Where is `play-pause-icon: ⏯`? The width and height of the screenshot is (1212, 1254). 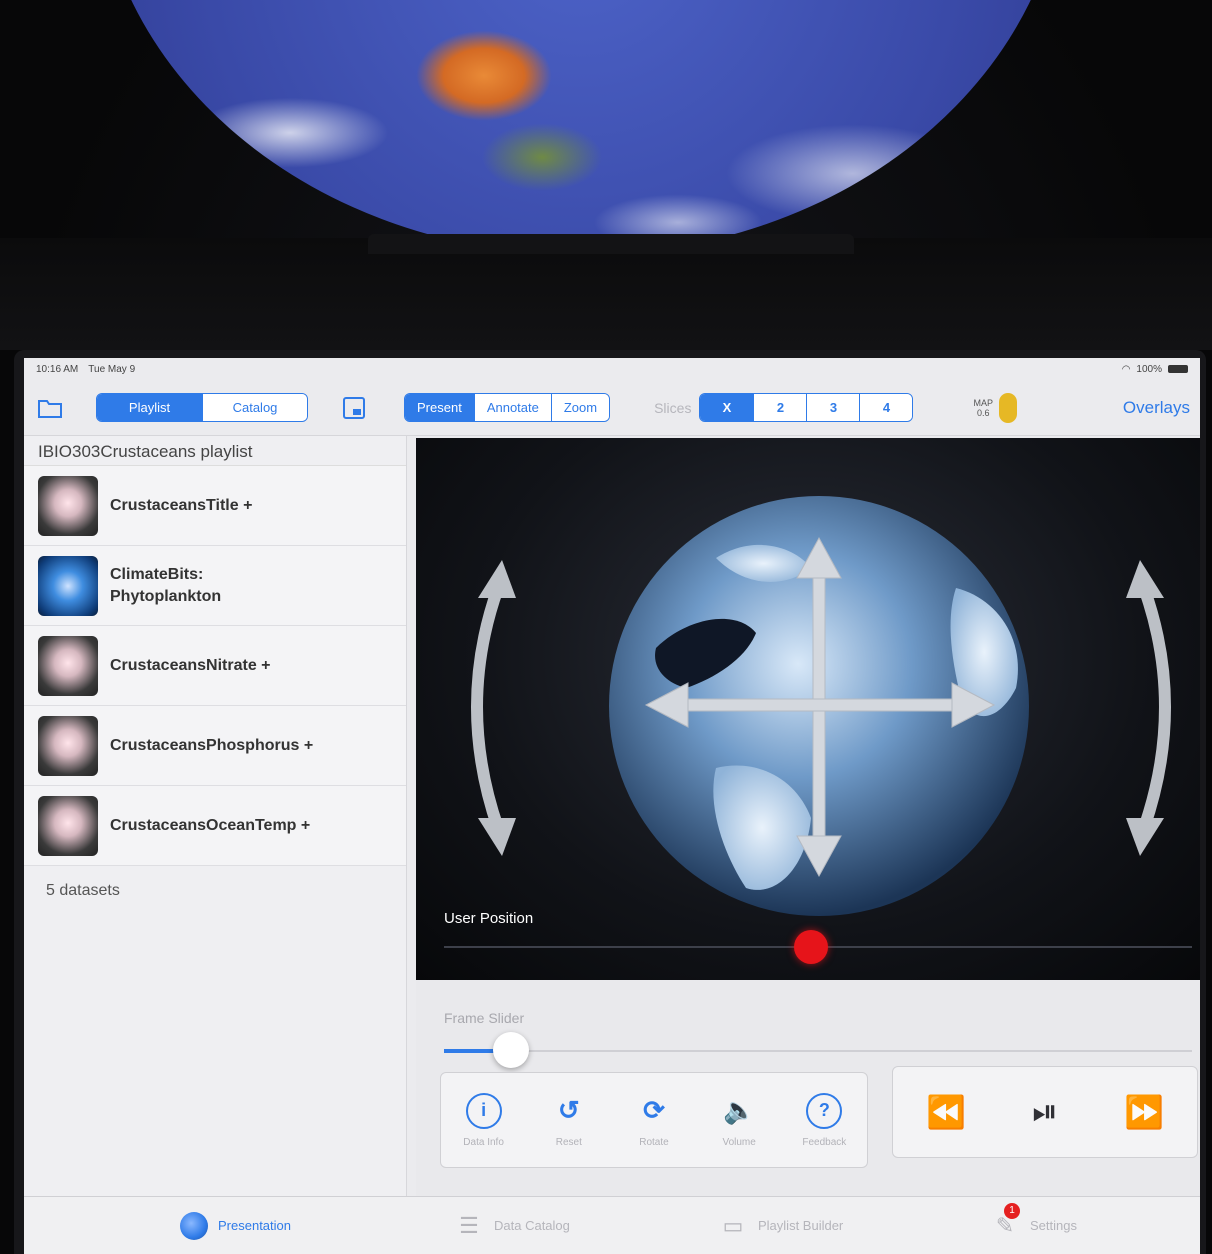
play-pause-icon: ⏯ is located at coordinates (1045, 1112).